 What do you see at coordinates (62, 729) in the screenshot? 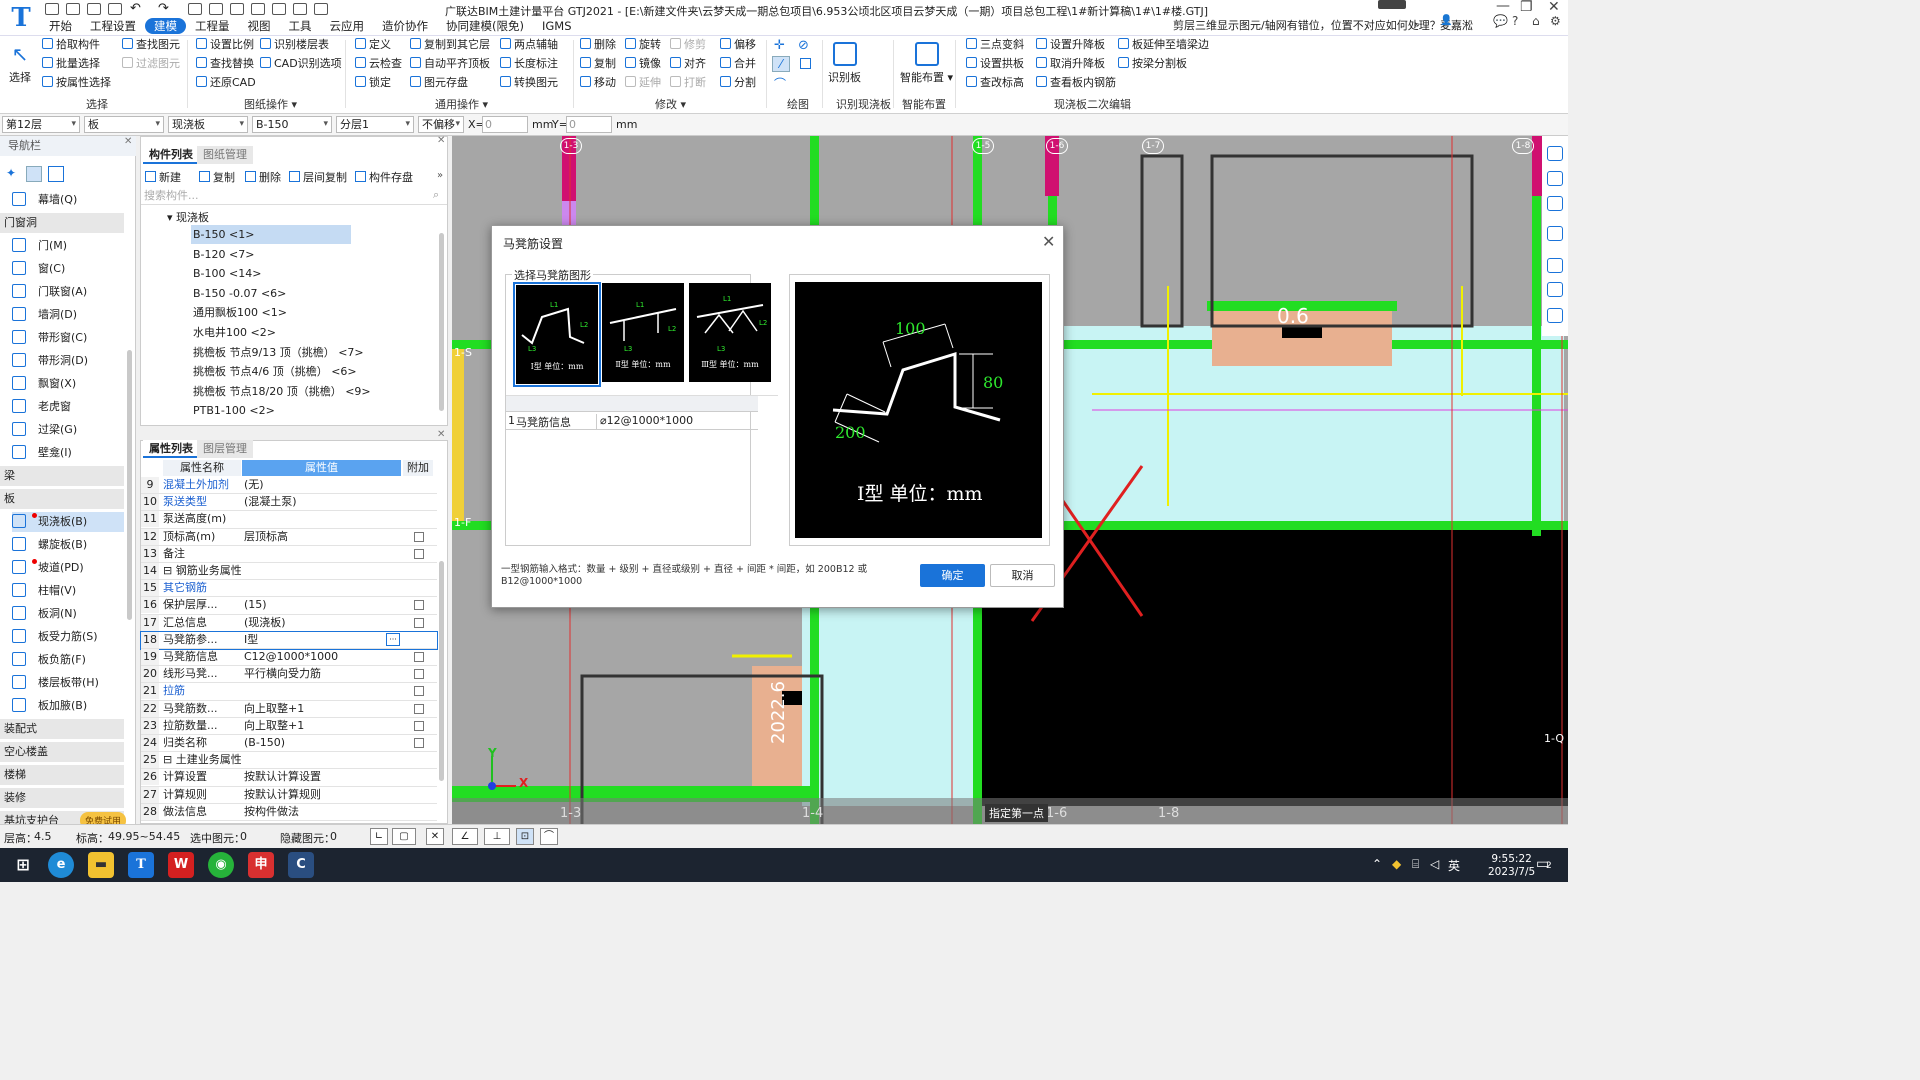
I see `nav-category: 装配式` at bounding box center [62, 729].